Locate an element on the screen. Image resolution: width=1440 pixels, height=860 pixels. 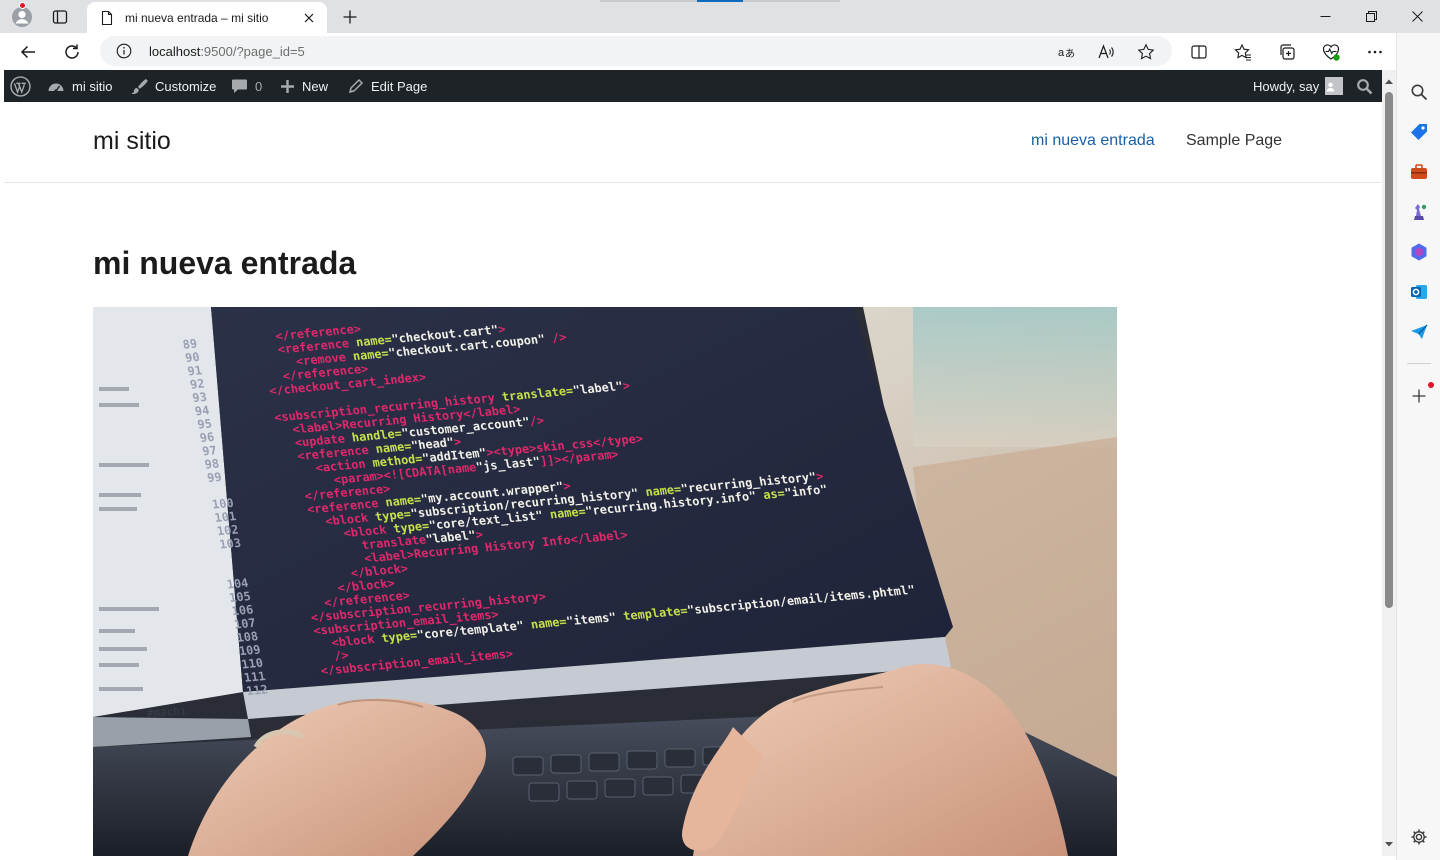
scroll-down-icon is located at coordinates (1389, 844).